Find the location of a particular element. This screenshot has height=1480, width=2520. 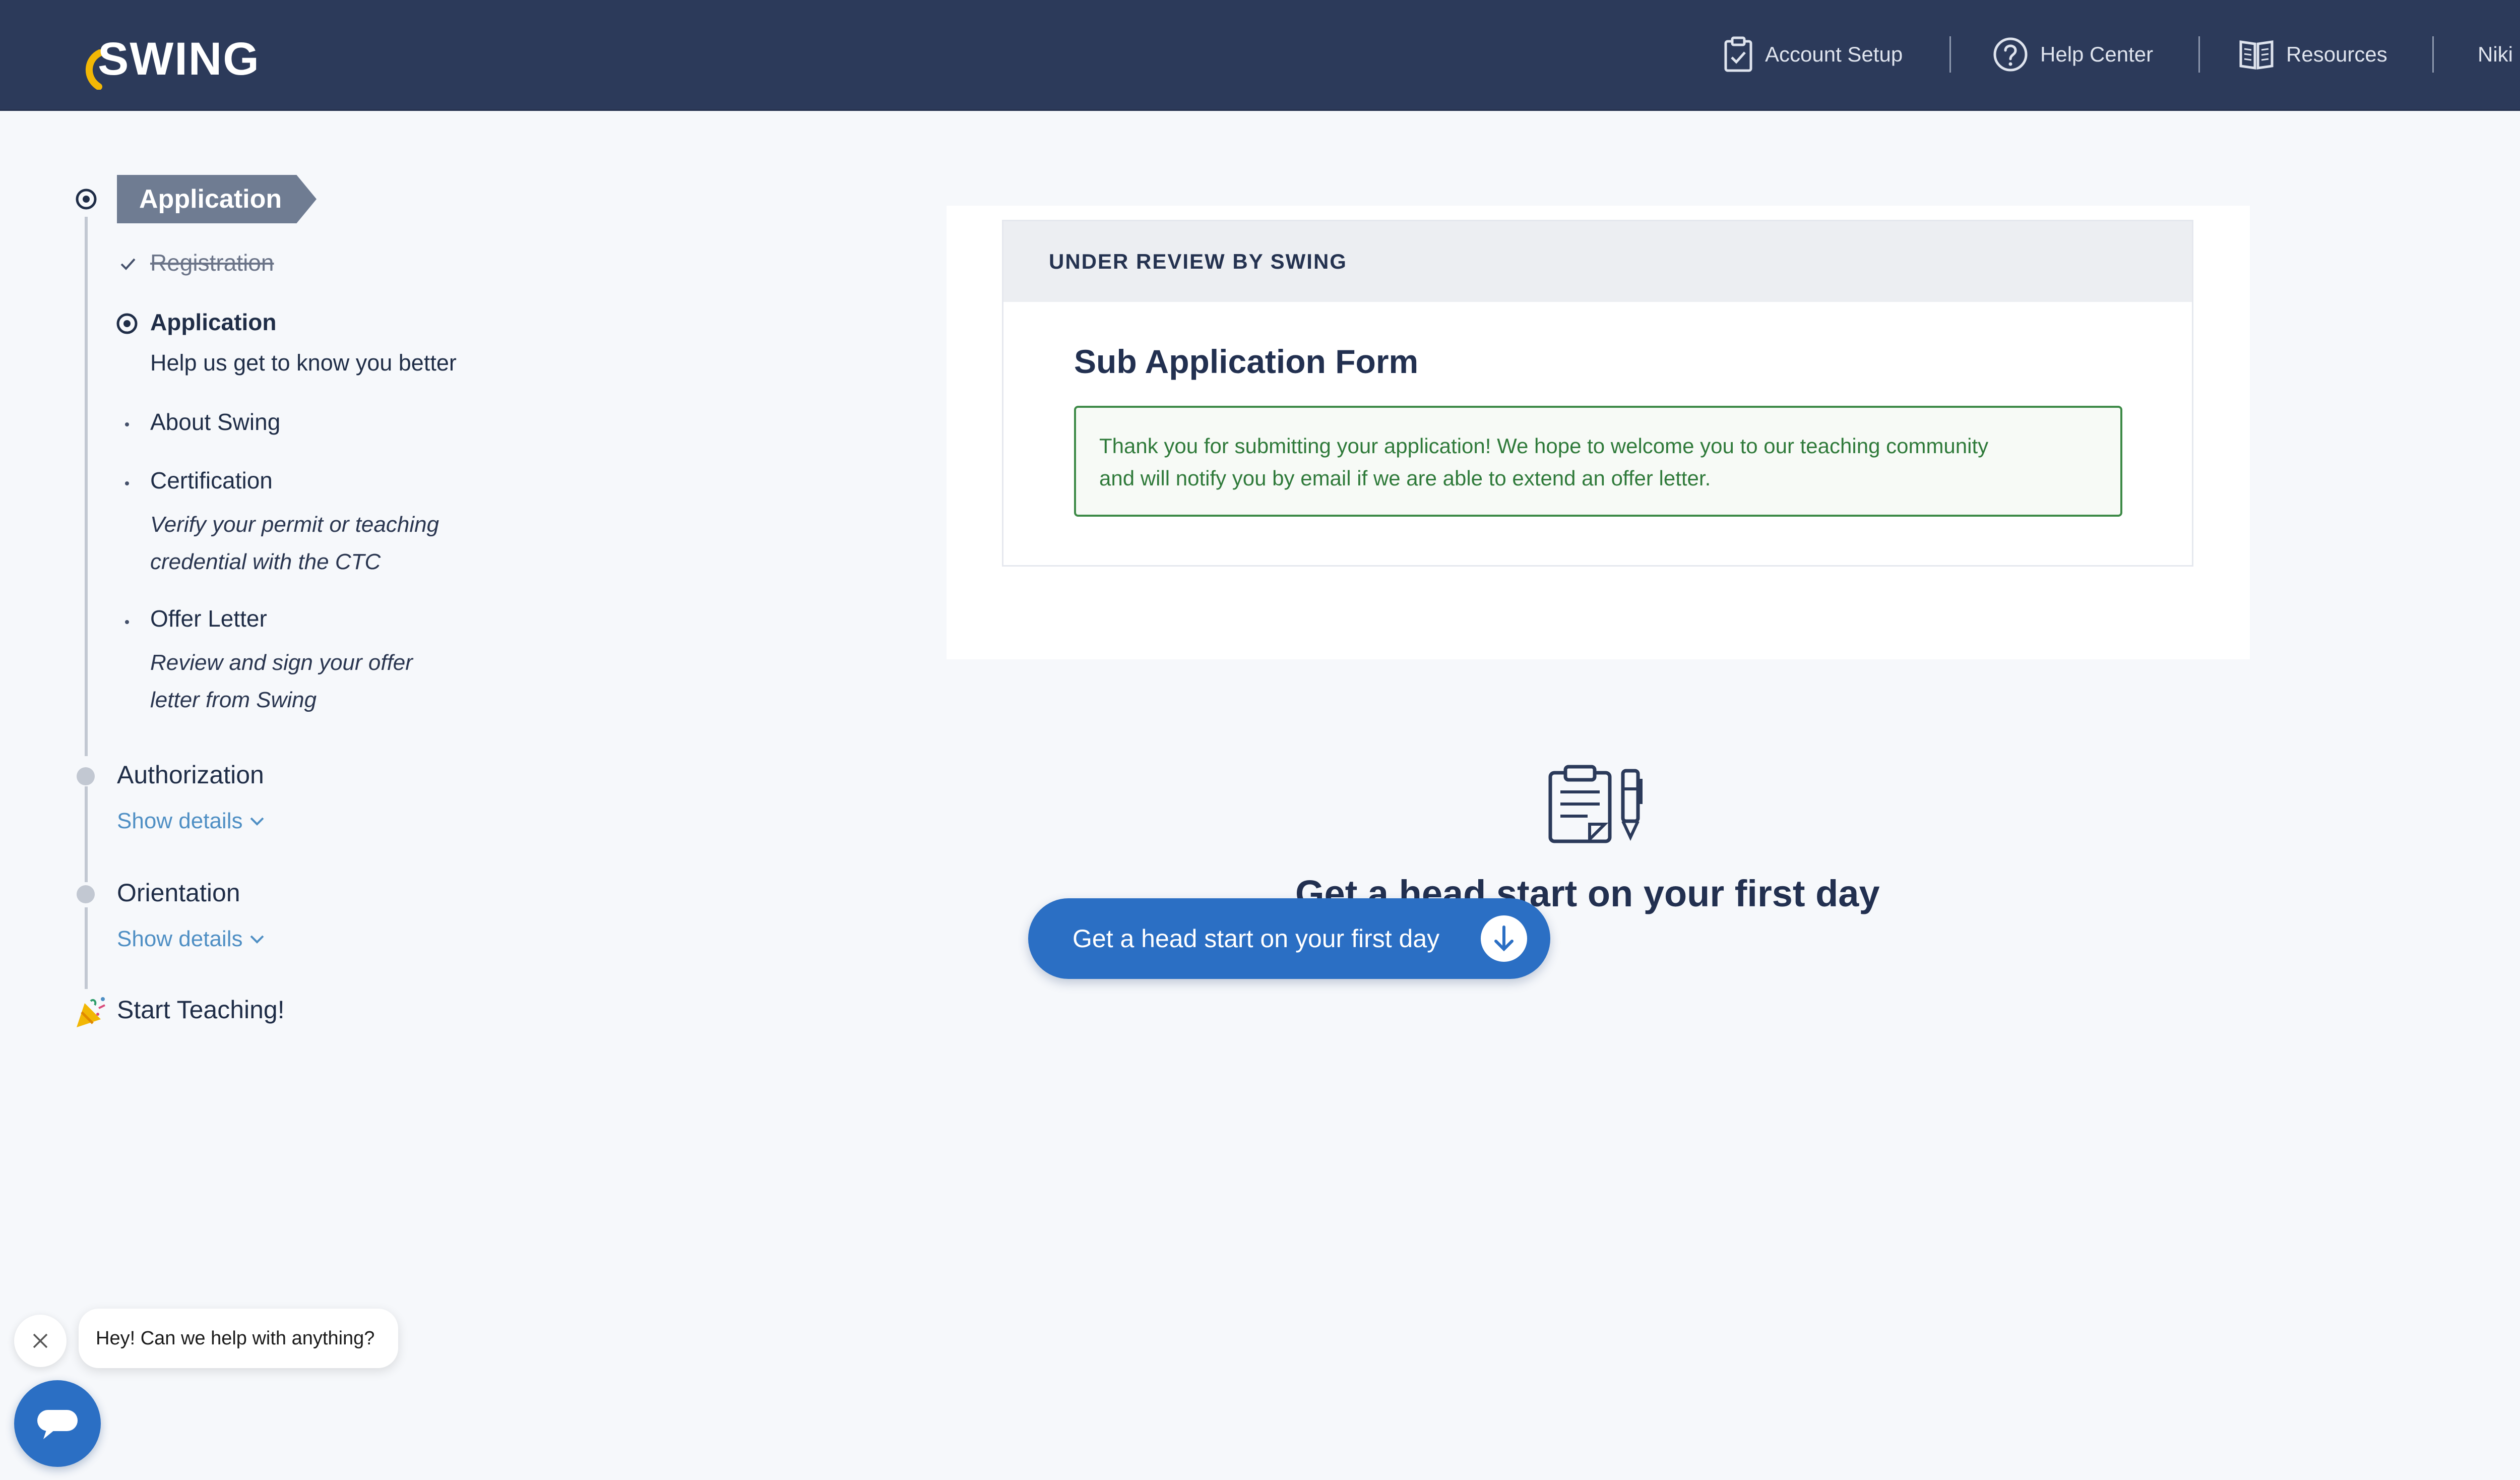

clipboard-pen-illustration is located at coordinates (1595, 804).